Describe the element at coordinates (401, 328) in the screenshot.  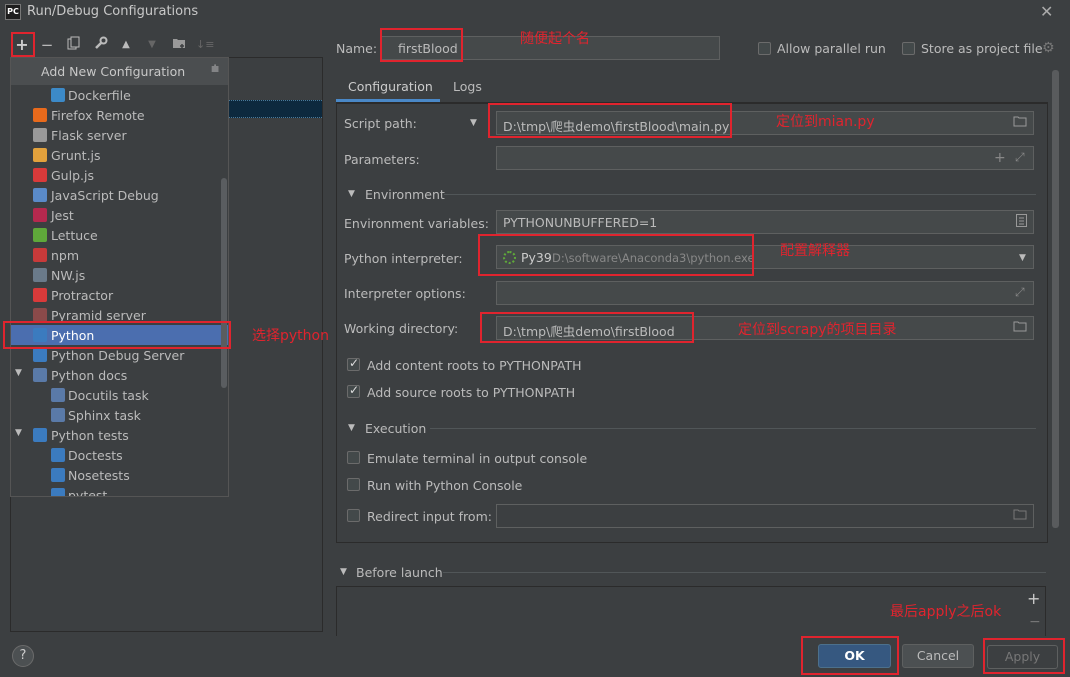
I see `working-dir-label: Working directory:` at that location.